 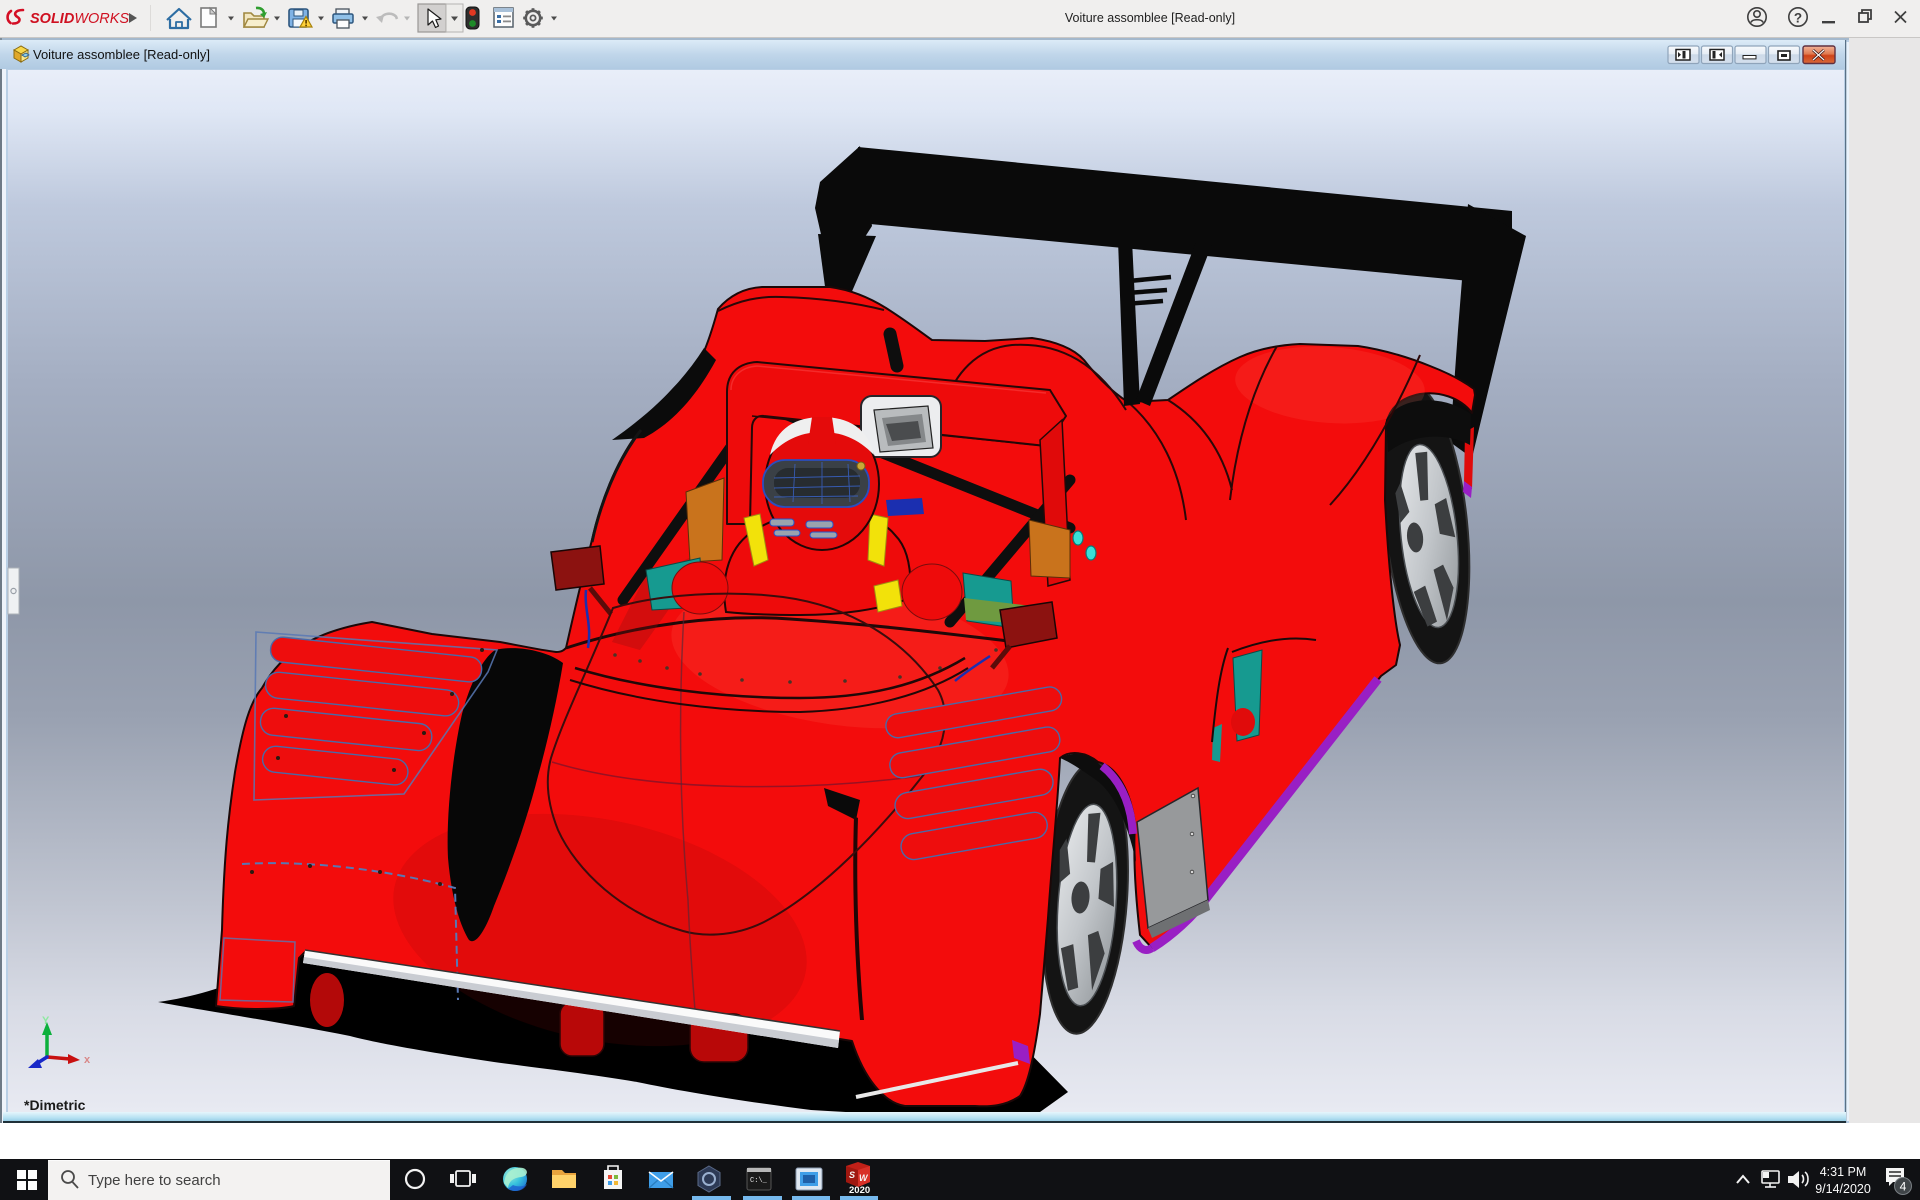 I want to click on svg-text: *Dimetric, so click(x=55, y=1105).